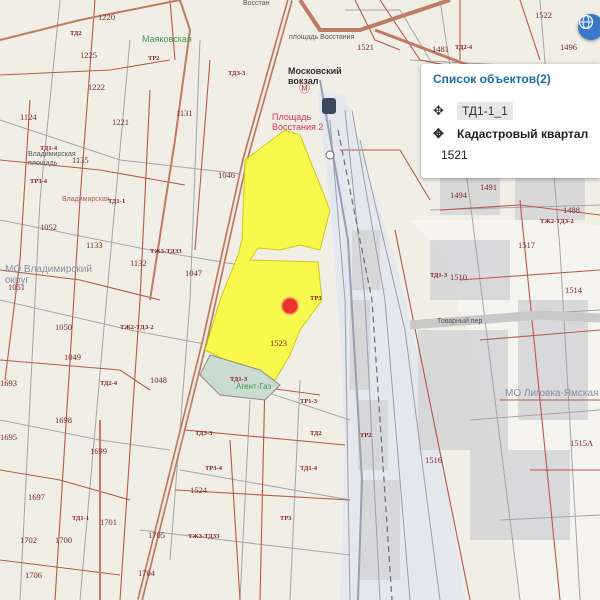 This screenshot has width=600, height=600. I want to click on block-number-label: 1514, so click(573, 290).